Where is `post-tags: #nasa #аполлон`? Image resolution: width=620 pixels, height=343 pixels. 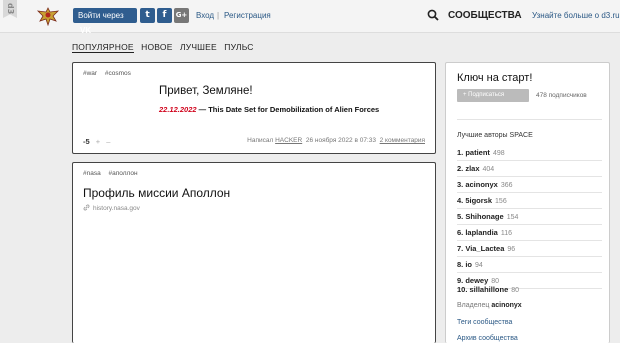 post-tags: #nasa #аполлон is located at coordinates (113, 173).